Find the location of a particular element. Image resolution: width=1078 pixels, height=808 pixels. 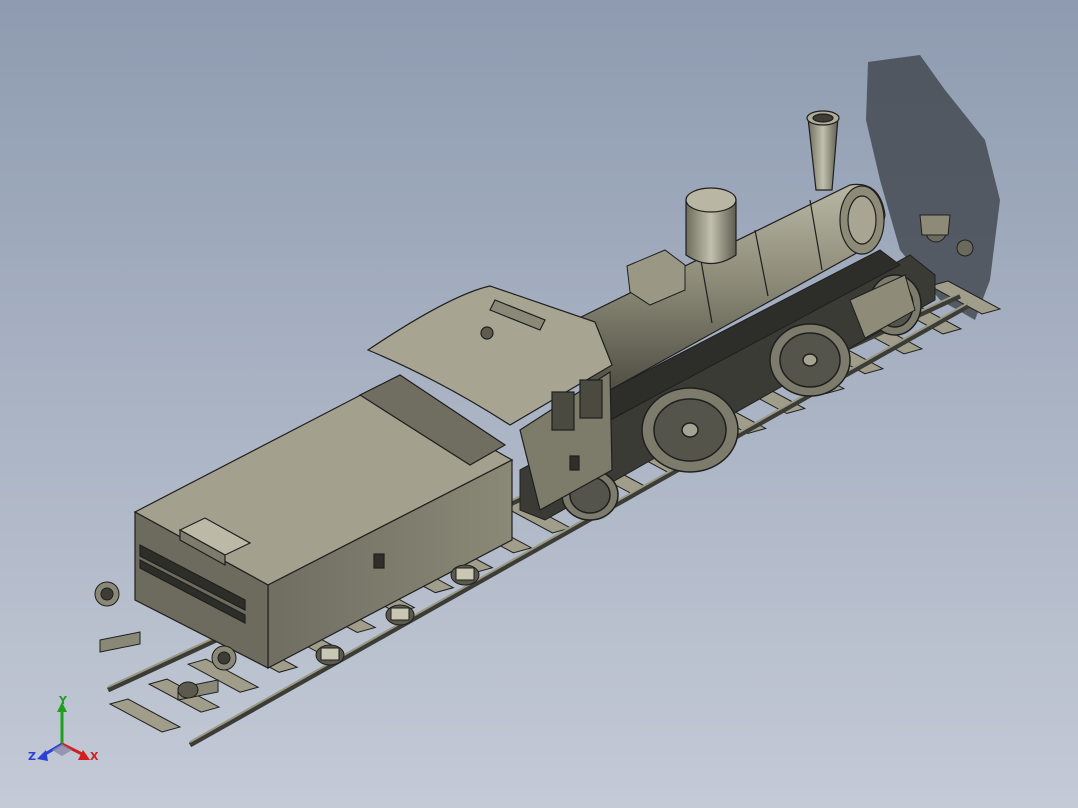

chimney is located at coordinates (823, 150).